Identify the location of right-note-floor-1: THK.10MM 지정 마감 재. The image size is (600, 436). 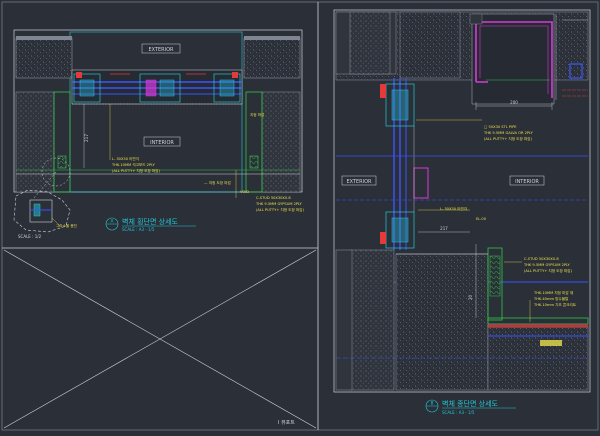
(553, 292).